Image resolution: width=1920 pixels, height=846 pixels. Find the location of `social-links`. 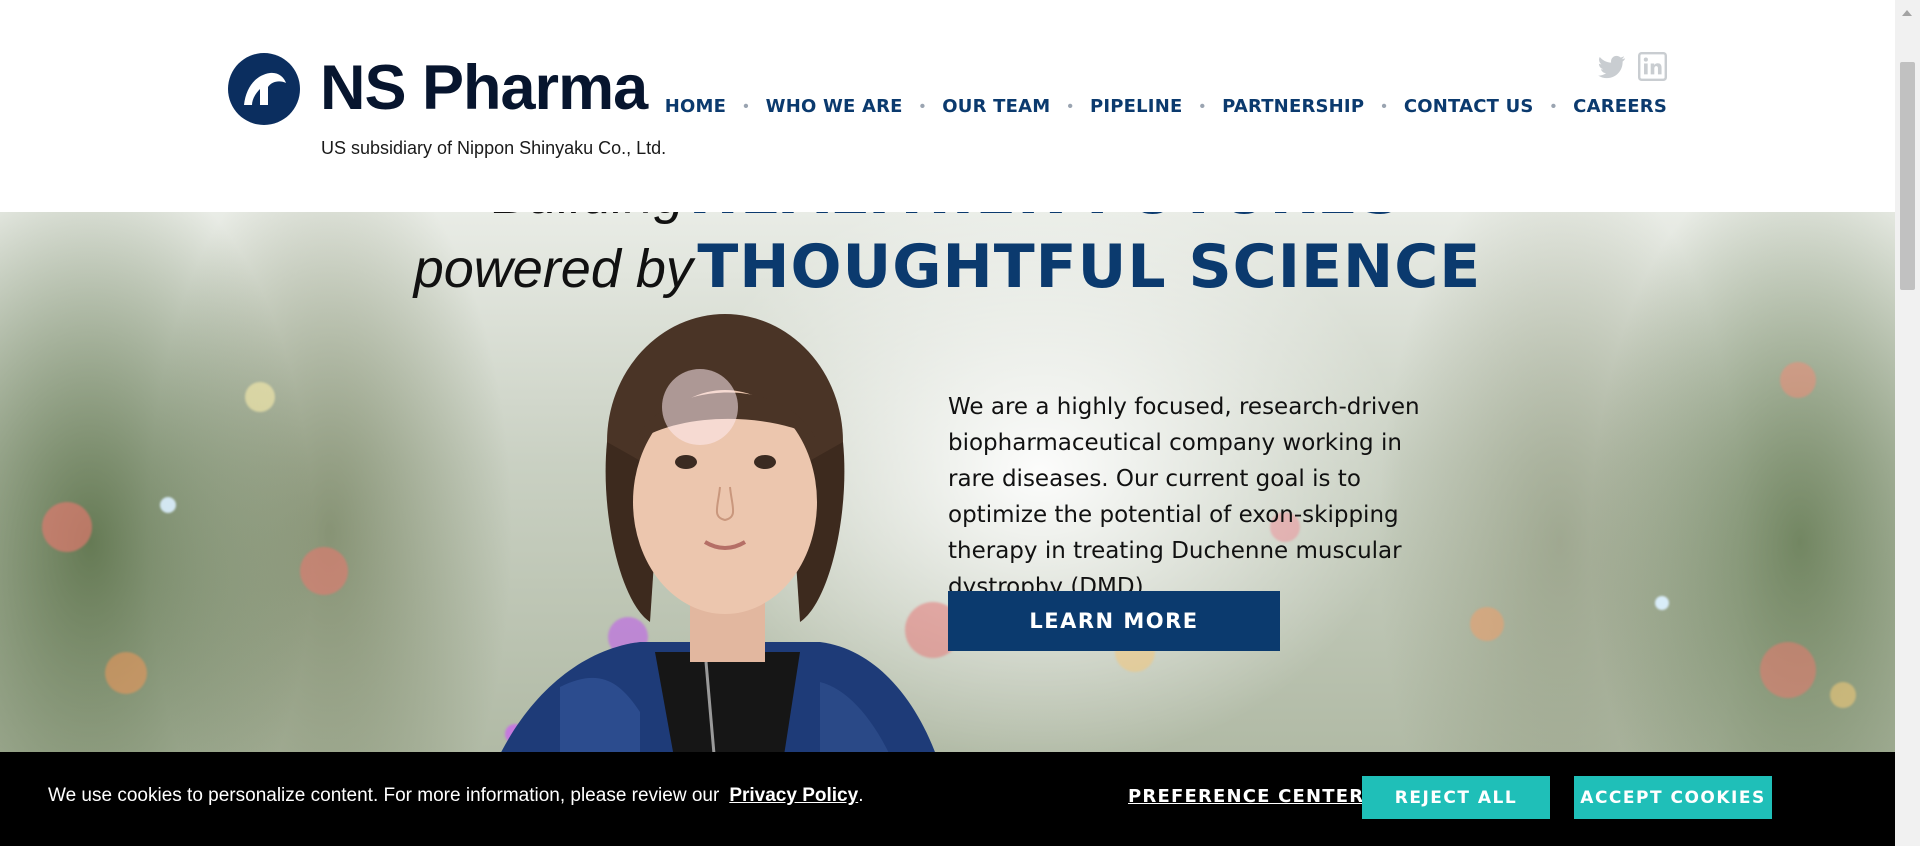

social-links is located at coordinates (1632, 66).